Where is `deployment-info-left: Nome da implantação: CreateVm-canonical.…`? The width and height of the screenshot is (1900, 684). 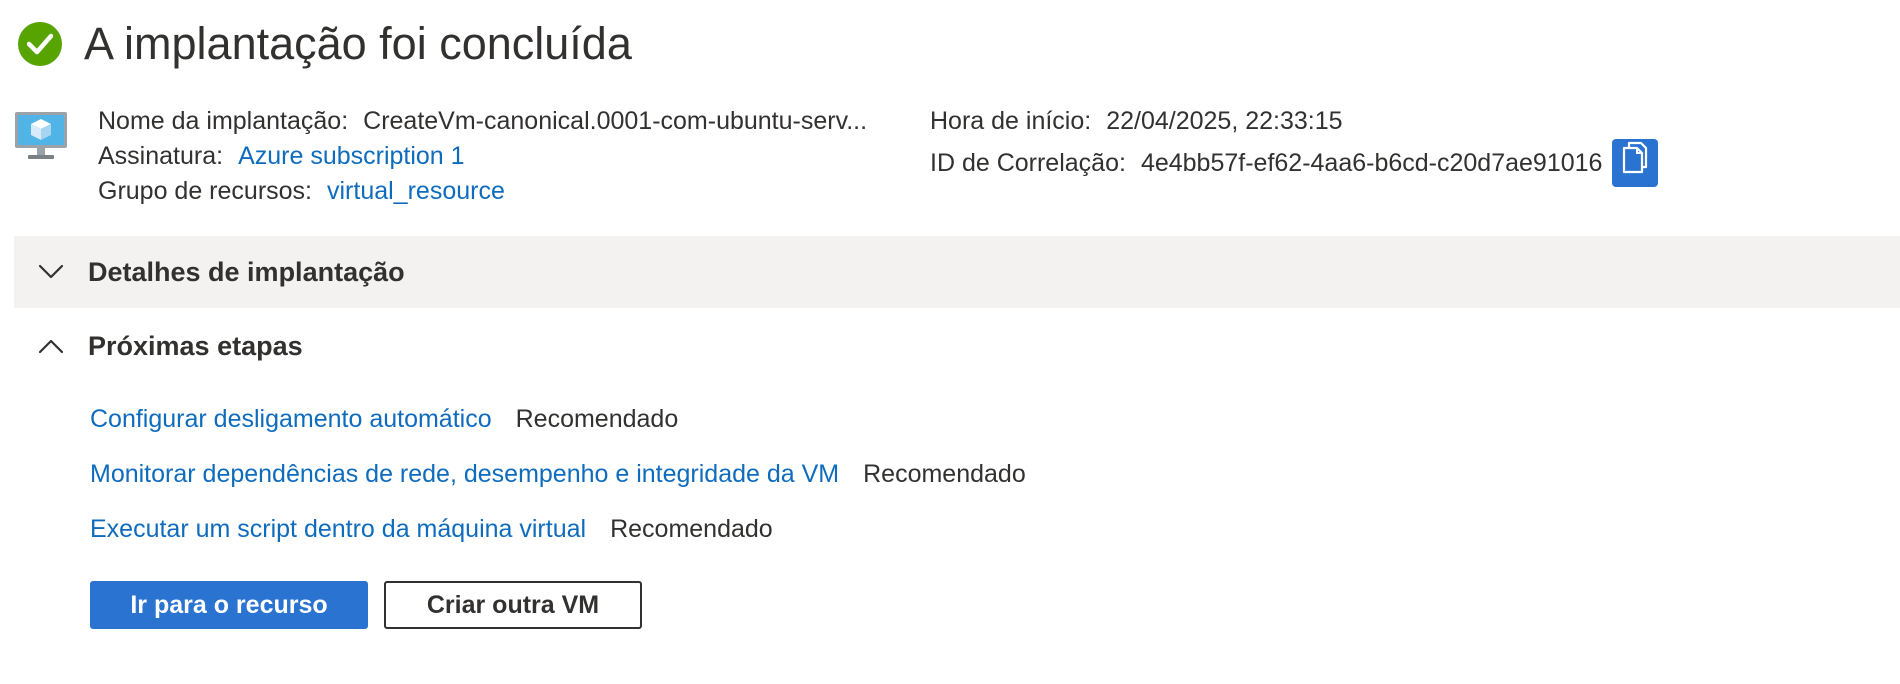 deployment-info-left: Nome da implantação: CreateVm-canonical.… is located at coordinates (482, 156).